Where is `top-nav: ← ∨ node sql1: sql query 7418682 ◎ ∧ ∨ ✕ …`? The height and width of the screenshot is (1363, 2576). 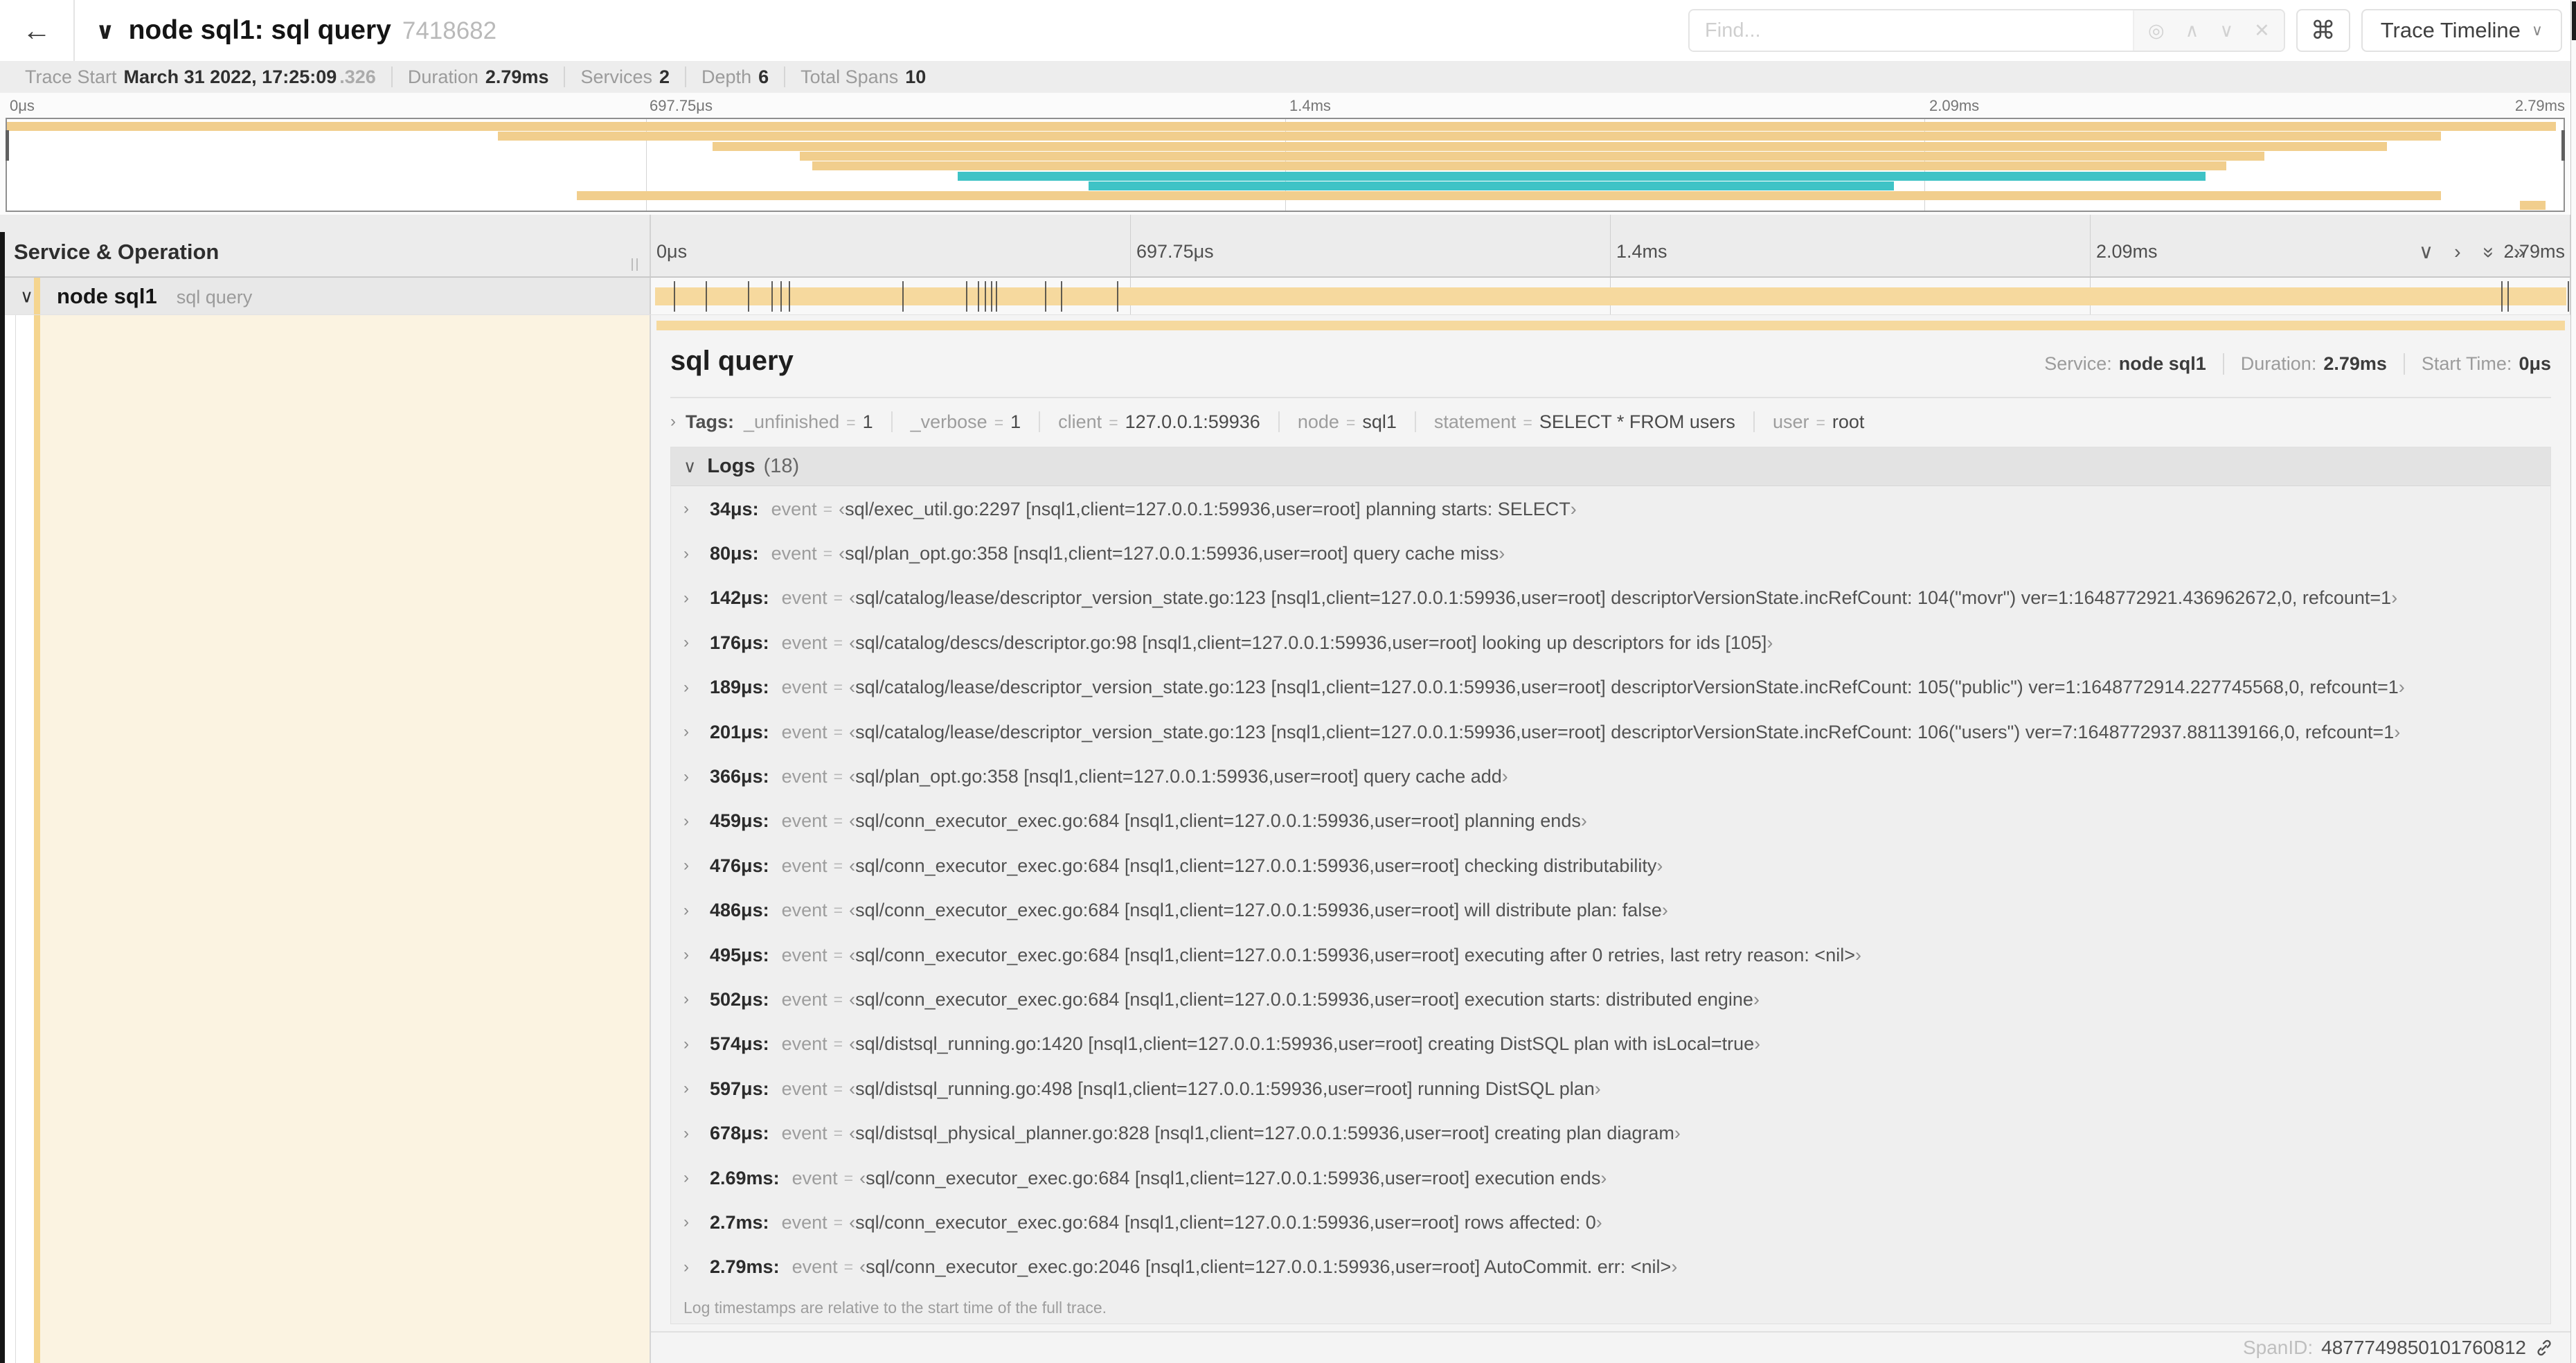 top-nav: ← ∨ node sql1: sql query 7418682 ◎ ∧ ∨ ✕ … is located at coordinates (1285, 31).